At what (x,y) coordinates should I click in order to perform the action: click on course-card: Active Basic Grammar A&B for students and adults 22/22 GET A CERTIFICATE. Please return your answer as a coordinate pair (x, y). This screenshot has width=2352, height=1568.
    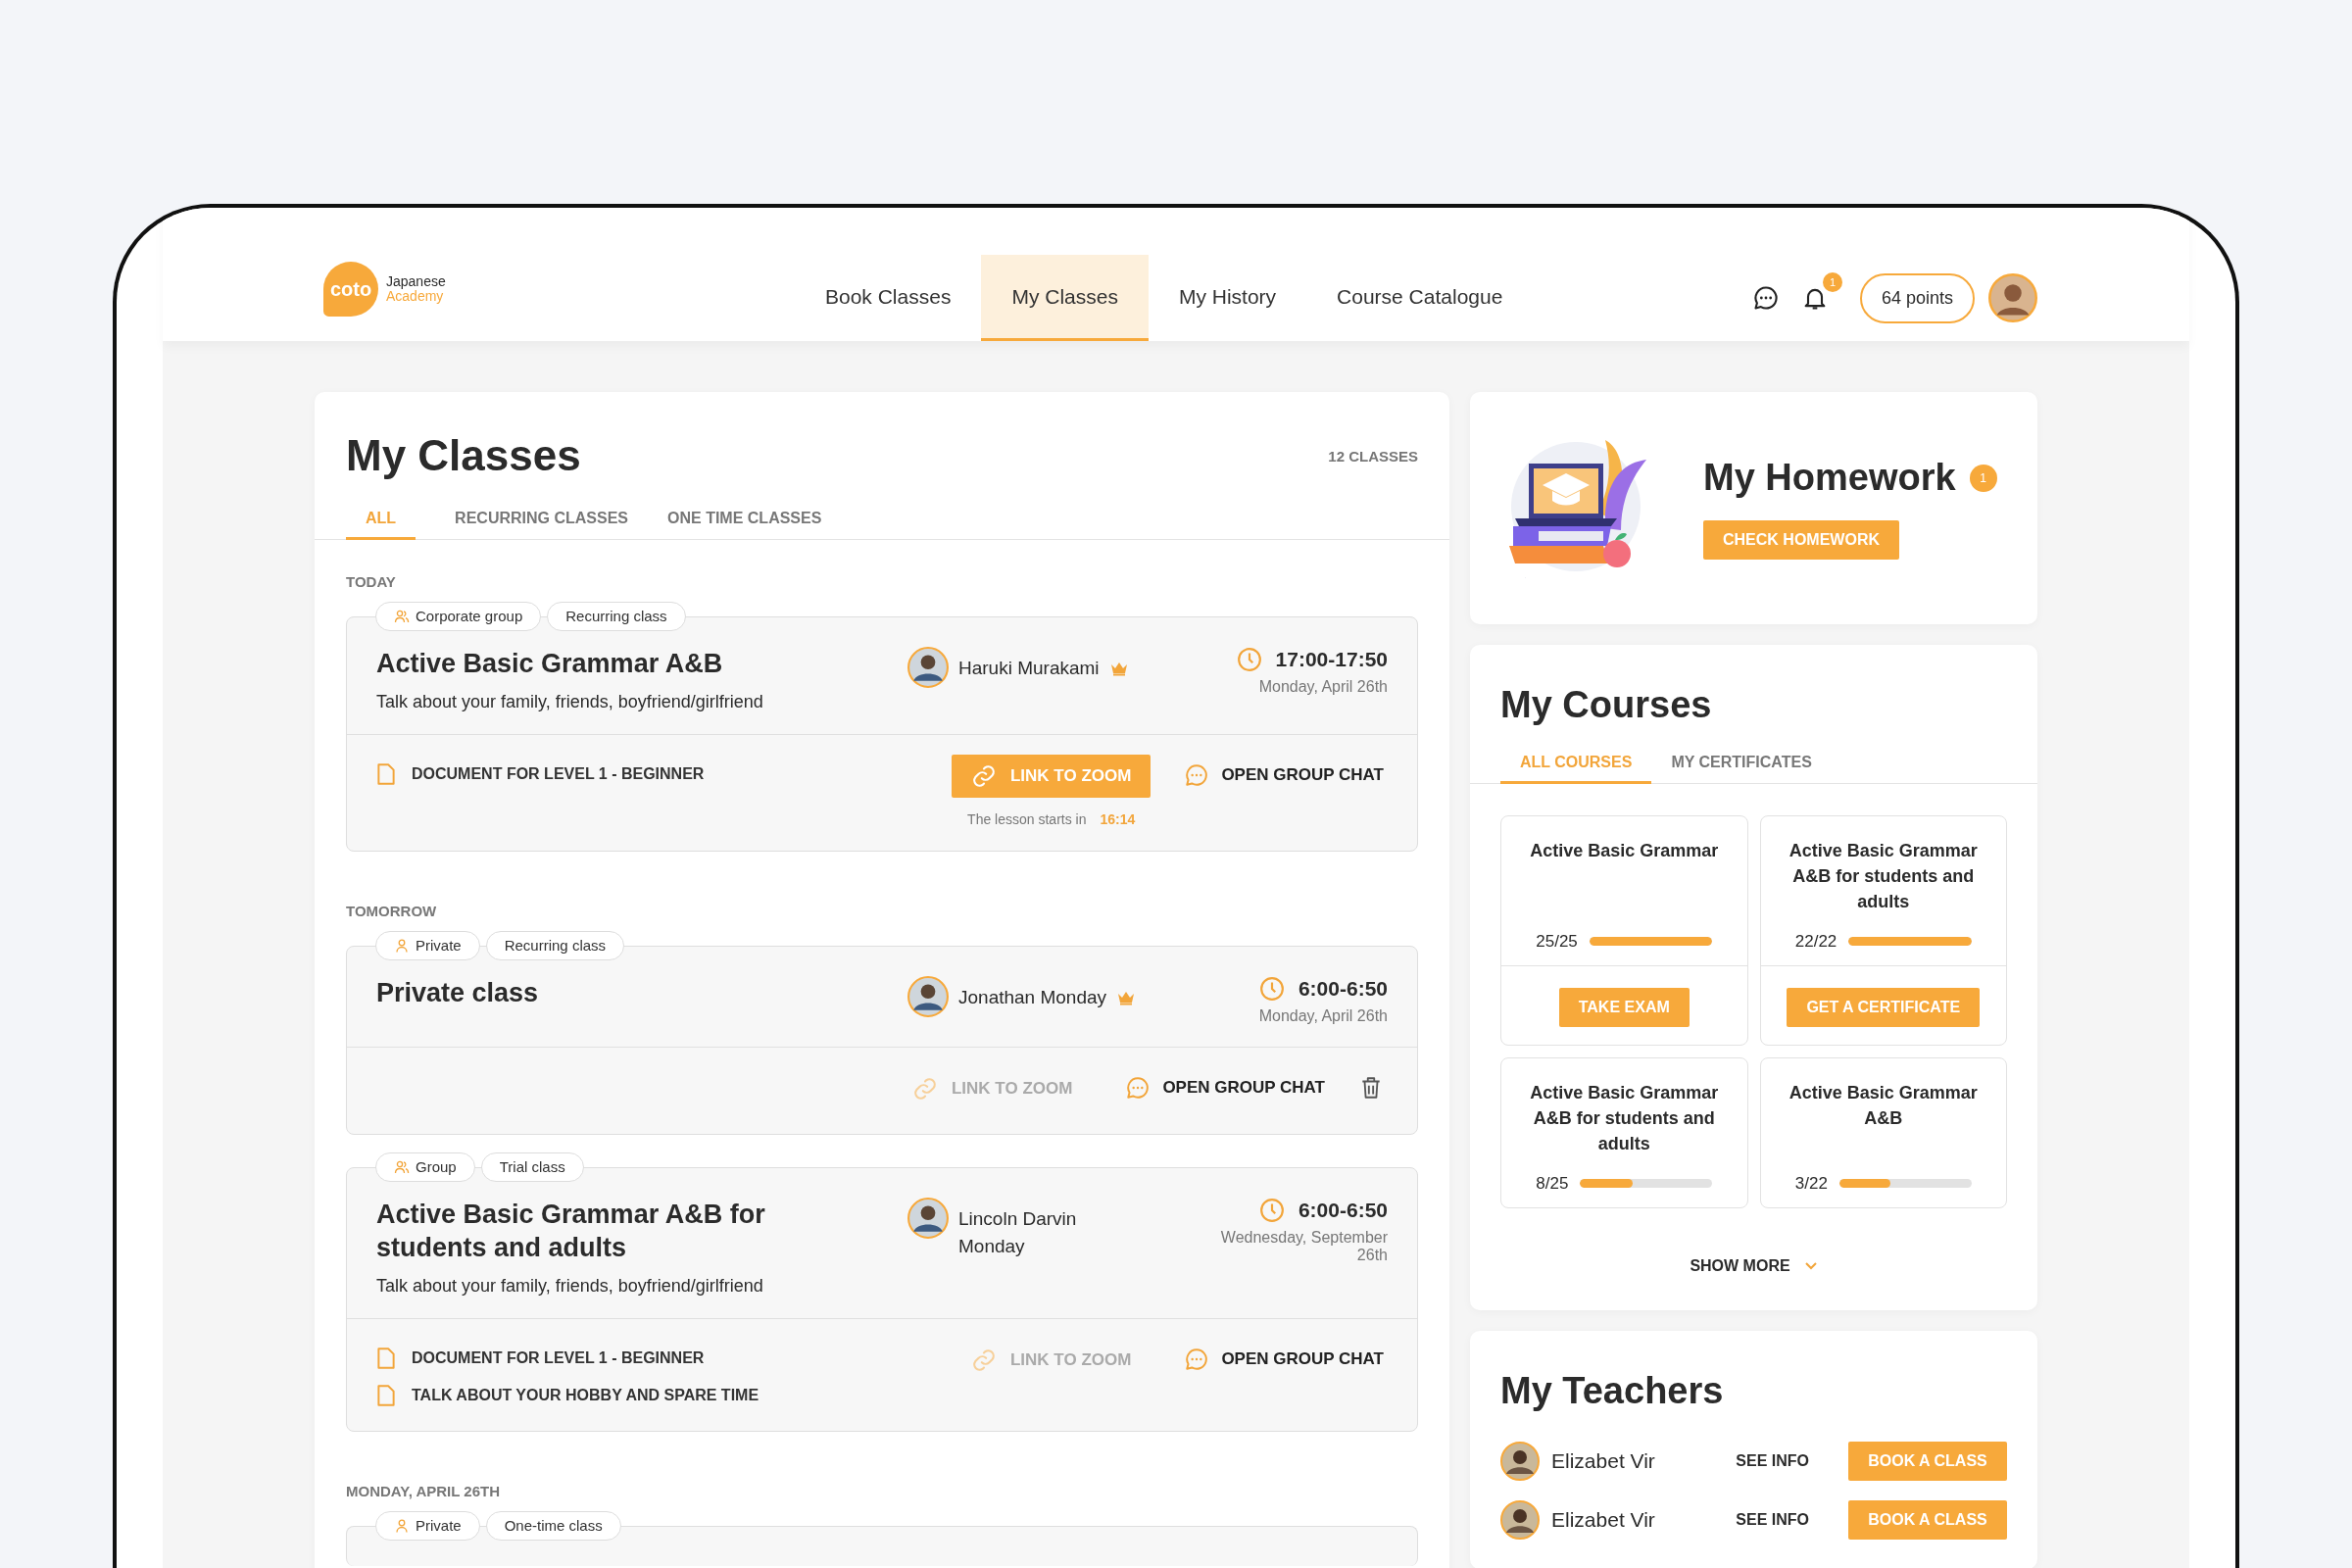
    Looking at the image, I should click on (1883, 930).